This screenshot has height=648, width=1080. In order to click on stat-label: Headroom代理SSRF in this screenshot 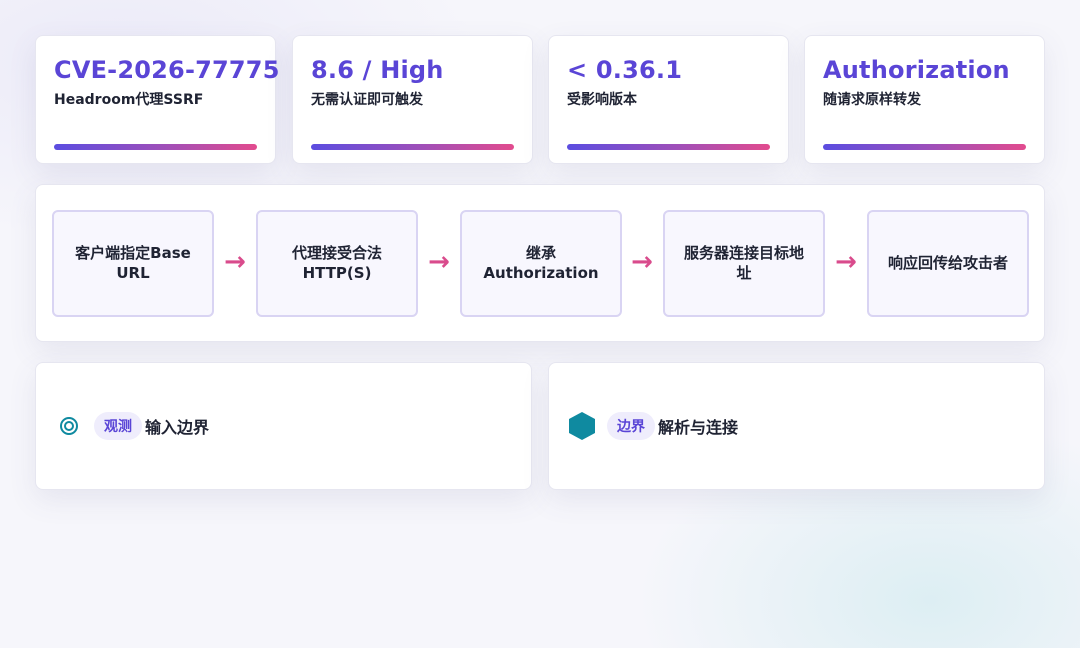, I will do `click(129, 100)`.